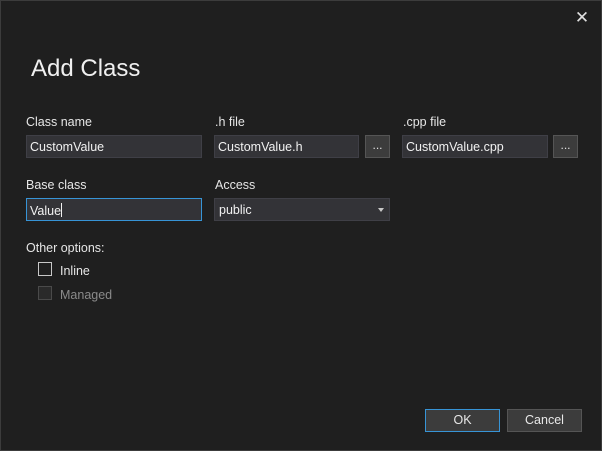 Image resolution: width=602 pixels, height=451 pixels. What do you see at coordinates (475, 146) in the screenshot?
I see `cpp-file-input: CustomValue.cpp` at bounding box center [475, 146].